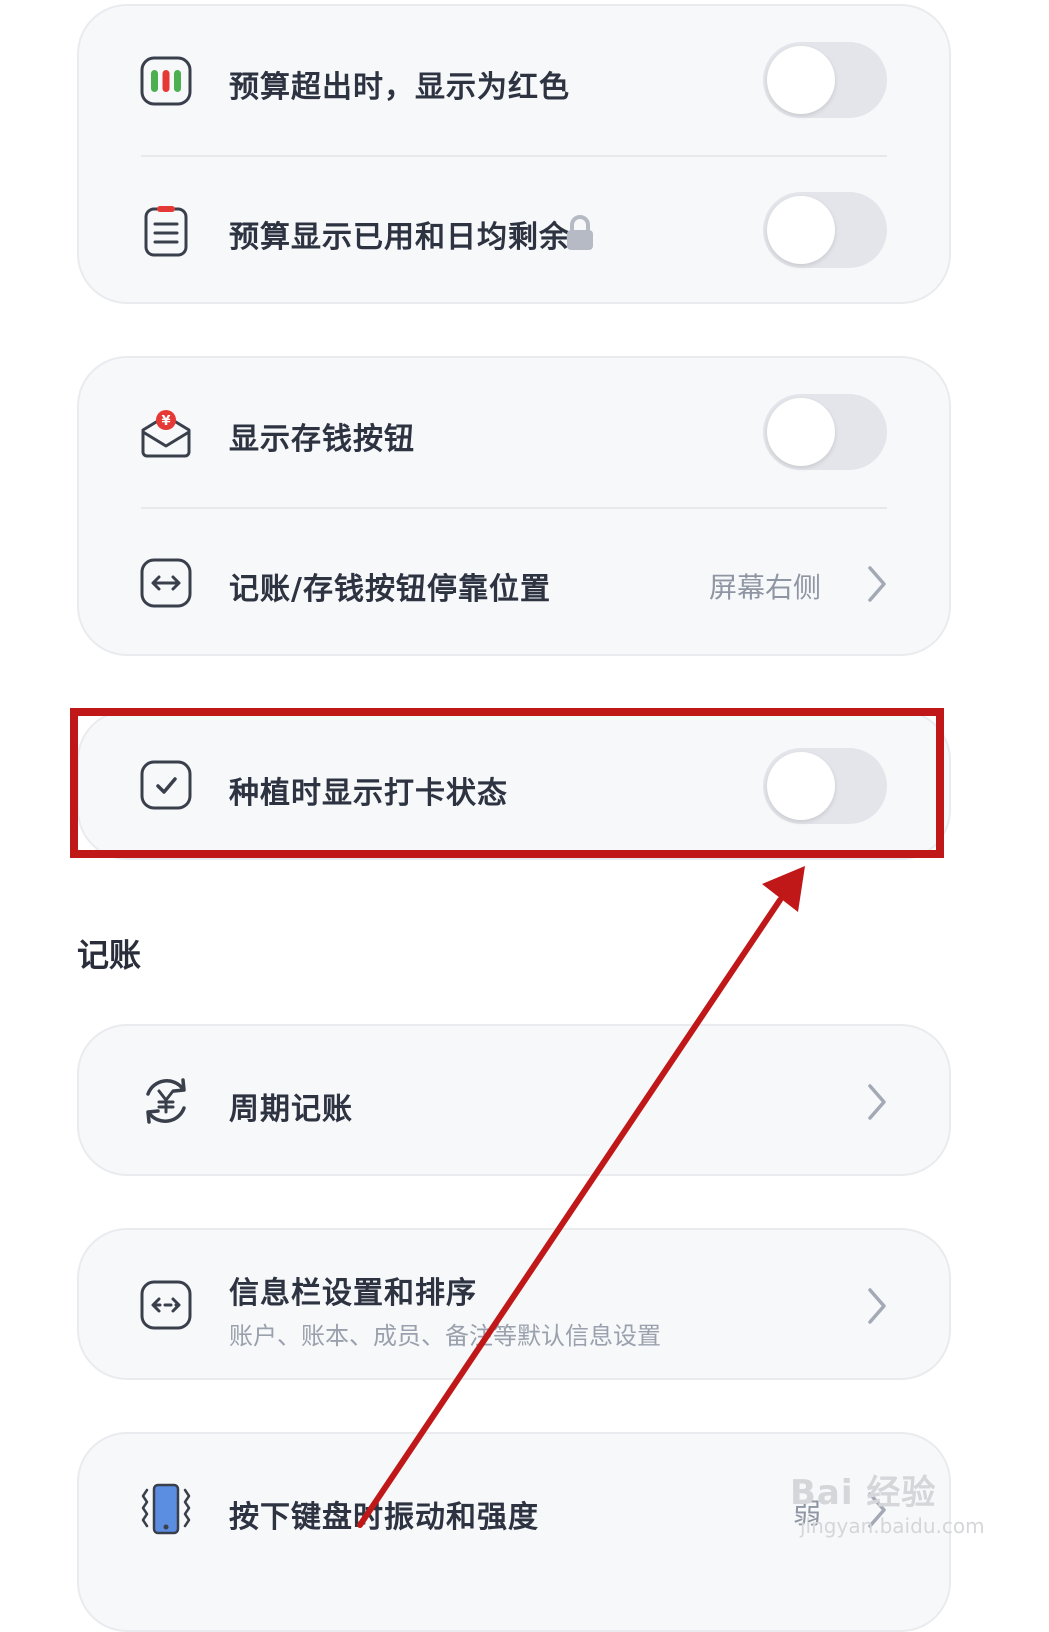  I want to click on baidu-watermark: Bai 经验 jingyan.baidu.com, so click(887, 1501).